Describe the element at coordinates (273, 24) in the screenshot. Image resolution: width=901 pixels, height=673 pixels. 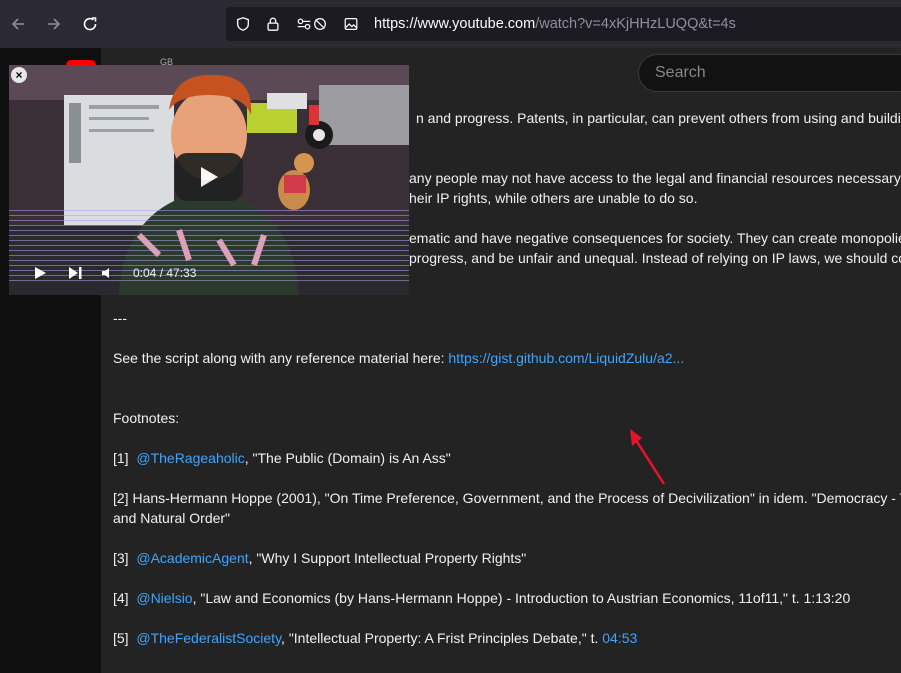
I see `lock-icon` at that location.